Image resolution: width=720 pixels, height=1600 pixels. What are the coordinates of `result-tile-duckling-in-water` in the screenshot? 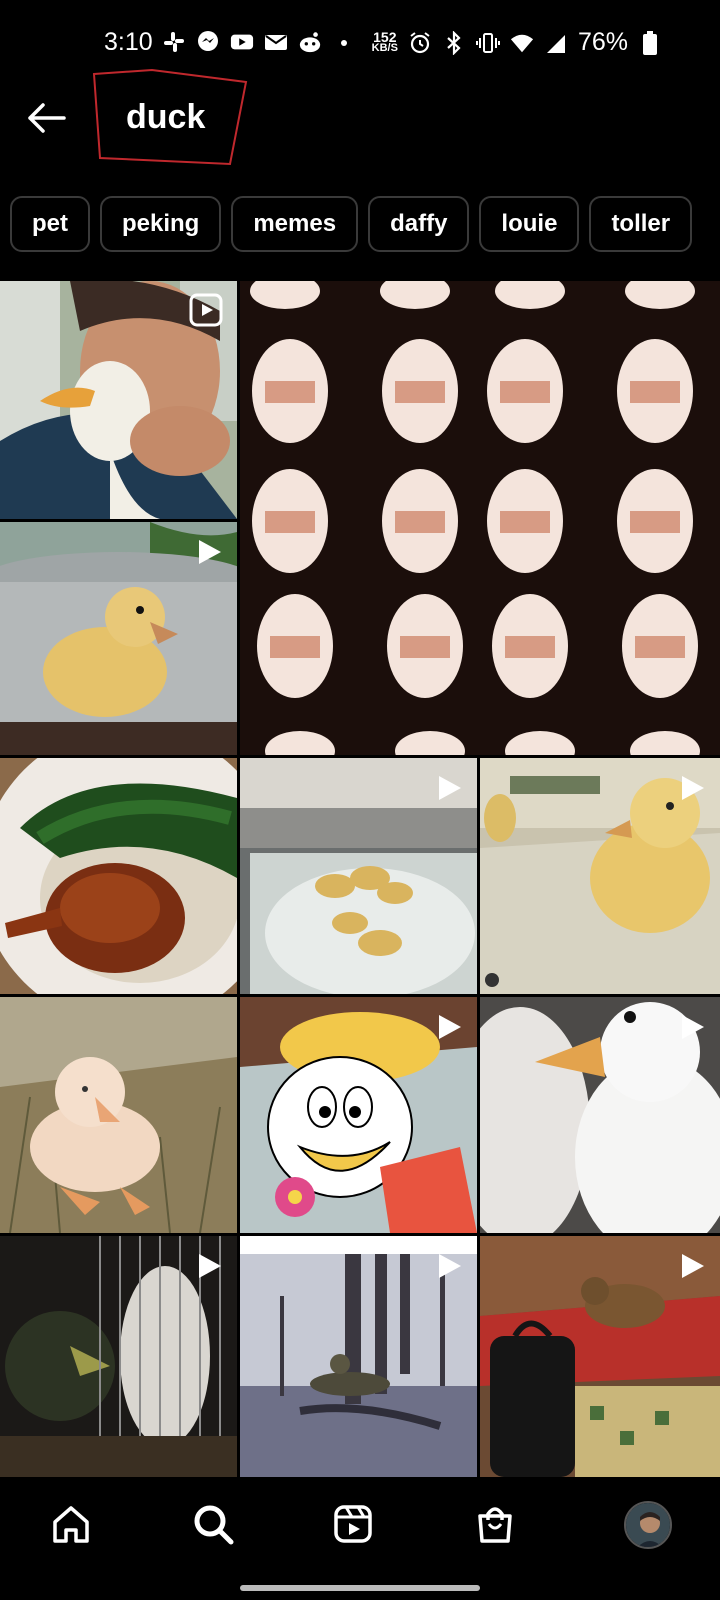 It's located at (600, 876).